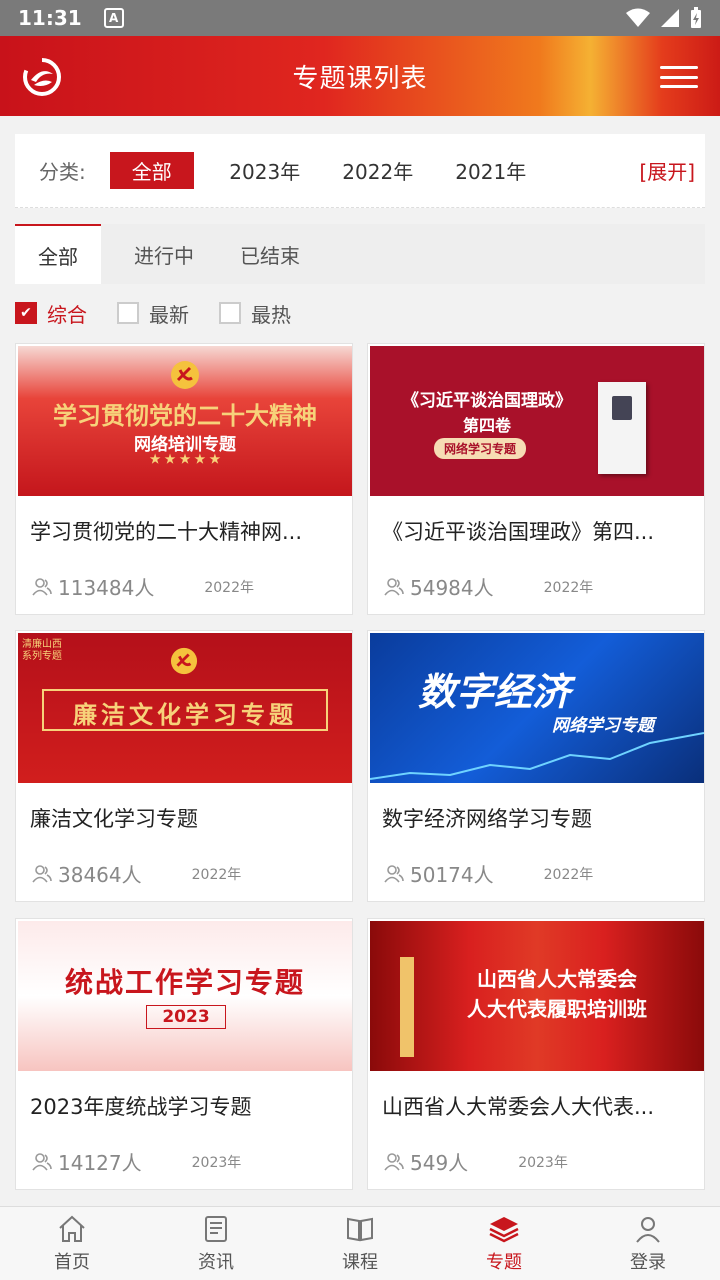  What do you see at coordinates (72, 1228) in the screenshot?
I see `home-icon` at bounding box center [72, 1228].